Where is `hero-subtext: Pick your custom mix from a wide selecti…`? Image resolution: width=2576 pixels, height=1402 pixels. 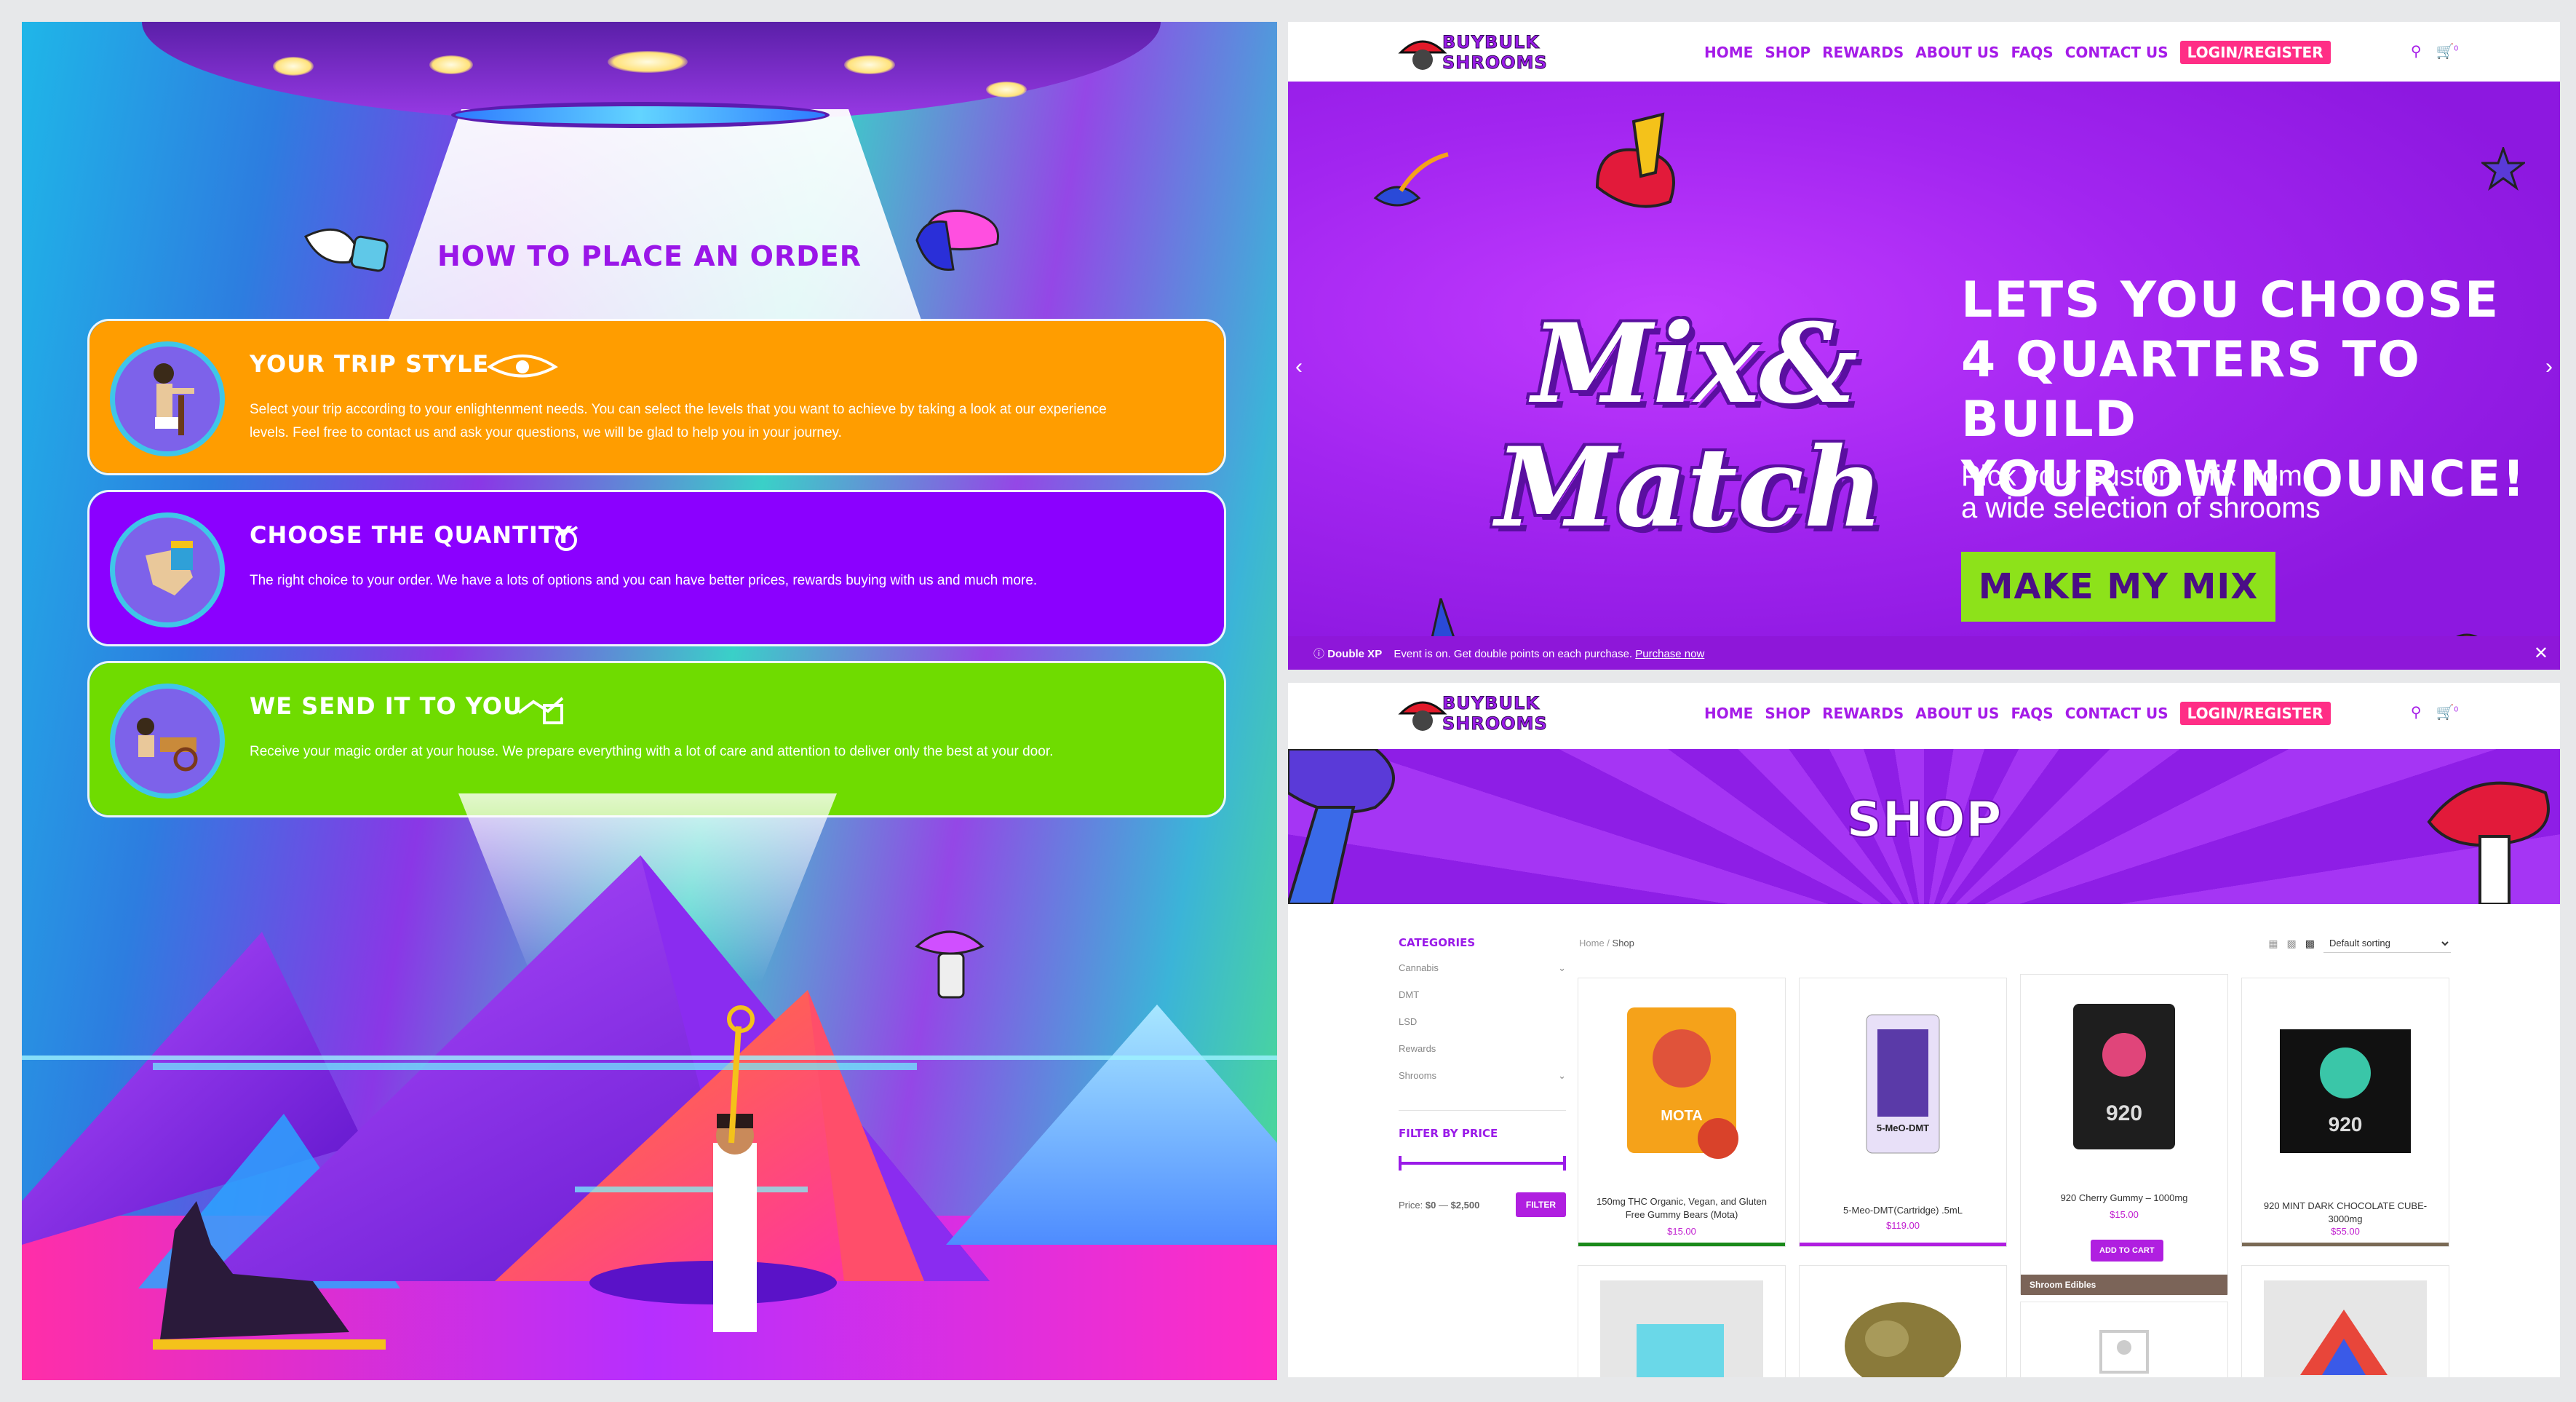 hero-subtext: Pick your custom mix from a wide selecti… is located at coordinates (2141, 492).